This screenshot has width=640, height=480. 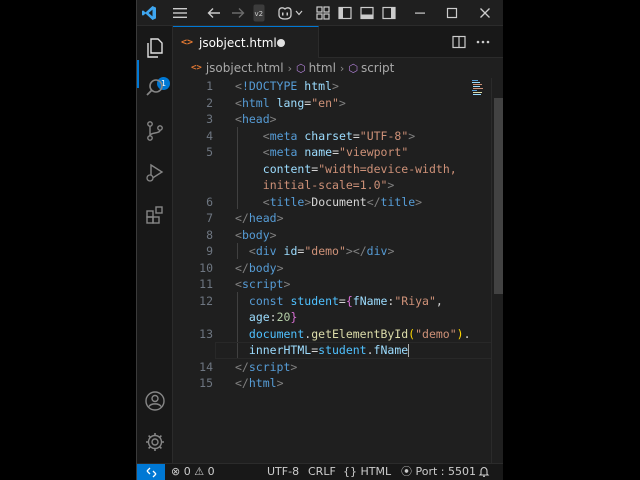 What do you see at coordinates (283, 472) in the screenshot?
I see `encoding-status: UTF-8` at bounding box center [283, 472].